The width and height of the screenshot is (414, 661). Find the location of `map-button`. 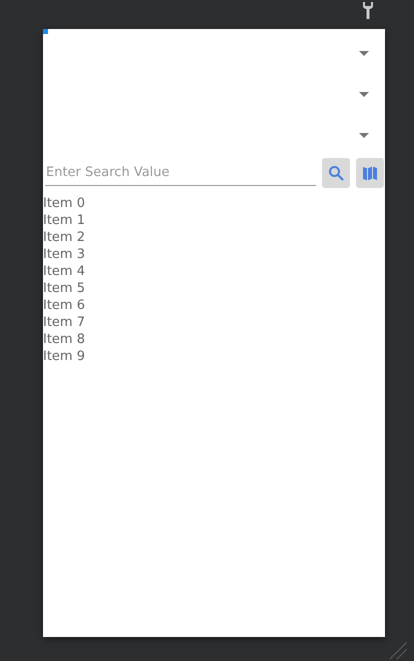

map-button is located at coordinates (370, 173).